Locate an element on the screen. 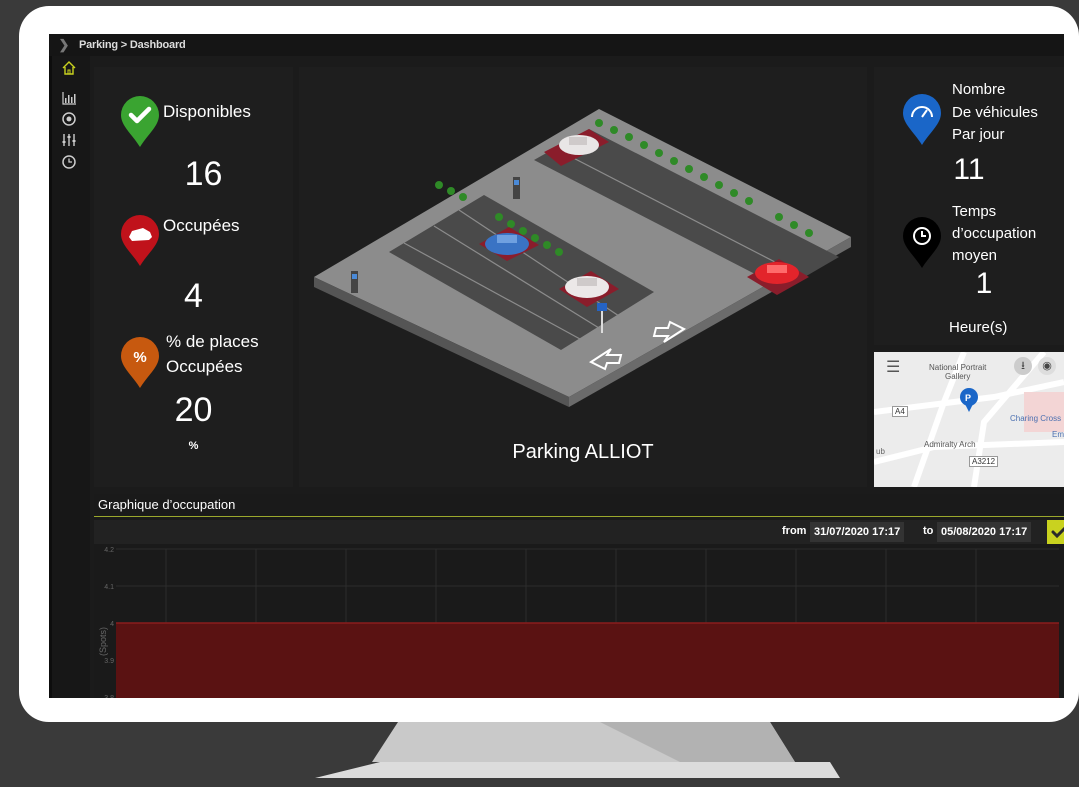  time-label-2: d’occupation is located at coordinates (994, 233).